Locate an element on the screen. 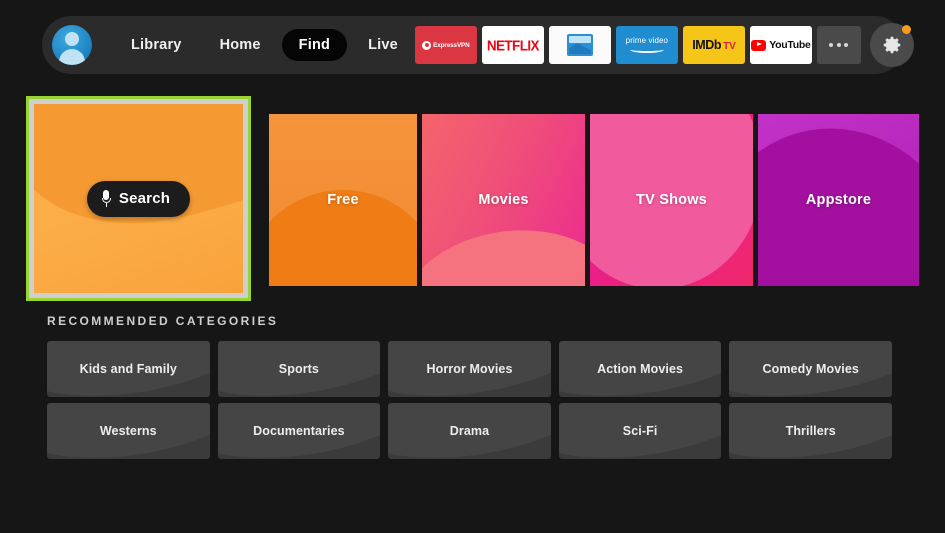 The width and height of the screenshot is (945, 533). nav-items: Library Home Find Live is located at coordinates (264, 45).